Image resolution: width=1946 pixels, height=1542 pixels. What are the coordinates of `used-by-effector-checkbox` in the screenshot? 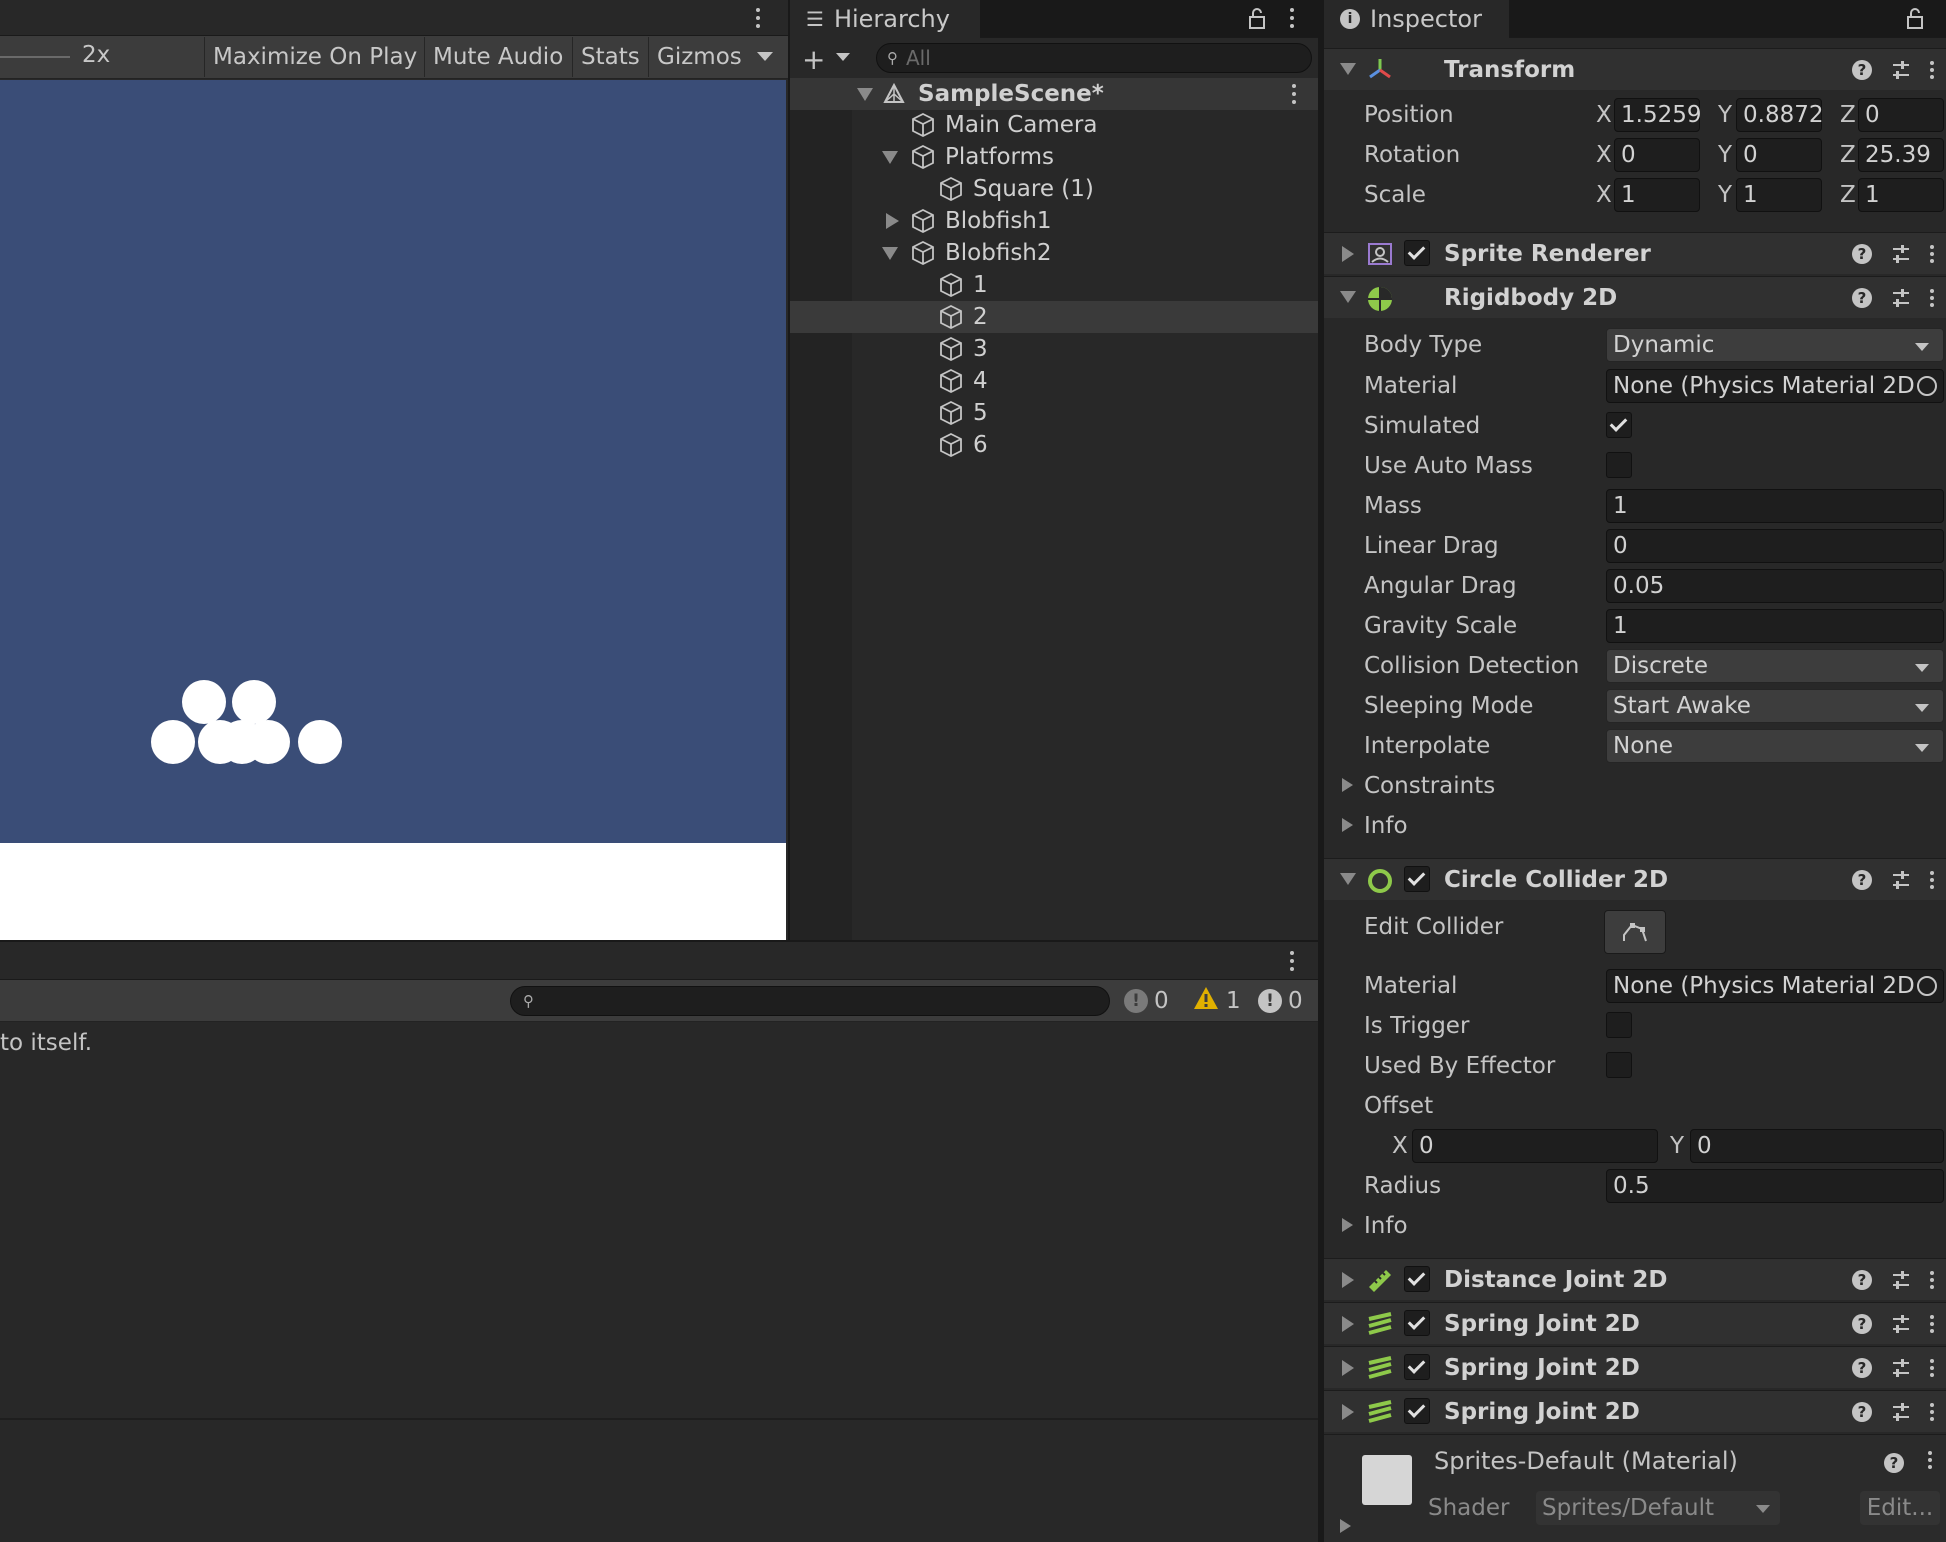 It's located at (1619, 1065).